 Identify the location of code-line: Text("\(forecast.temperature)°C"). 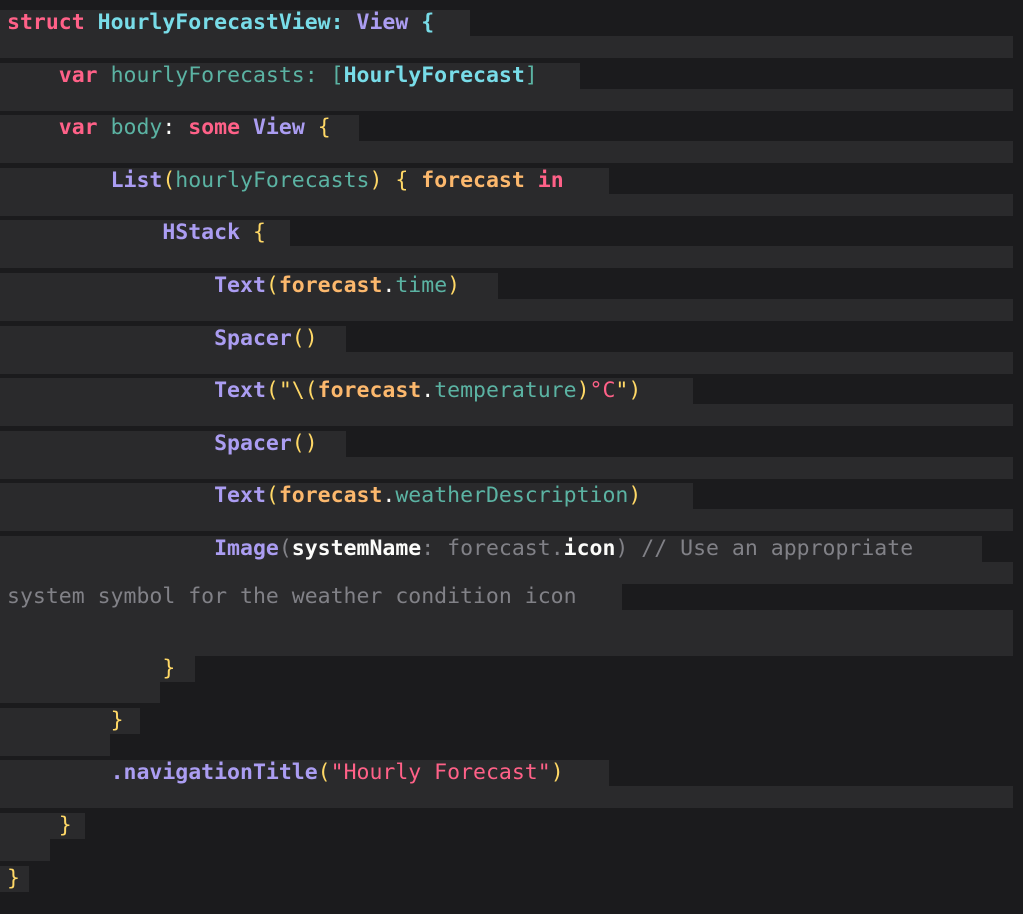
(346, 391).